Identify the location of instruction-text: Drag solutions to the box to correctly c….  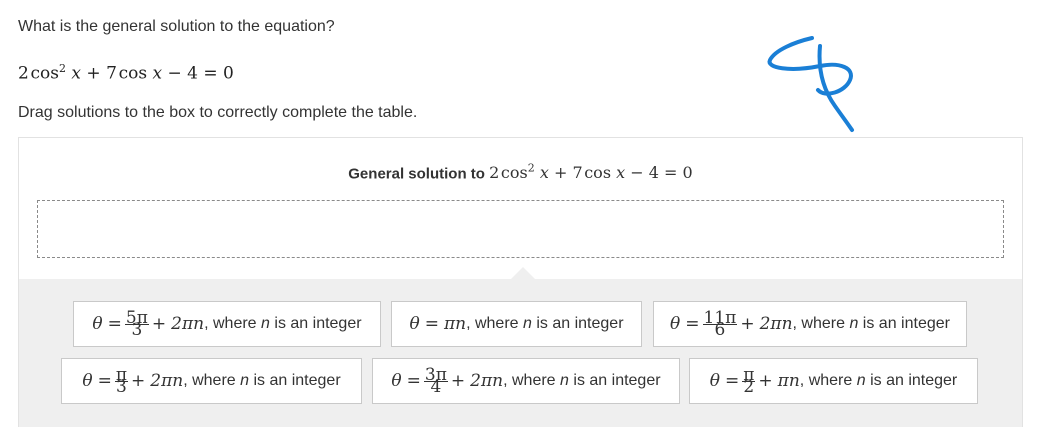
(218, 112).